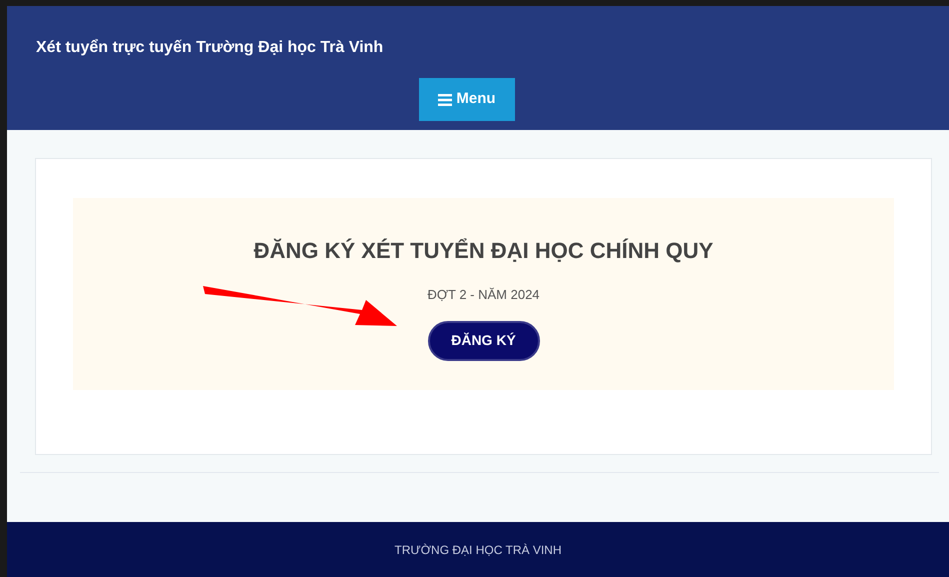 This screenshot has width=949, height=577. I want to click on banner-title: ĐĂNG KÝ XÉT TUYỂN ĐẠI HỌC CHÍNH QUY, so click(484, 251).